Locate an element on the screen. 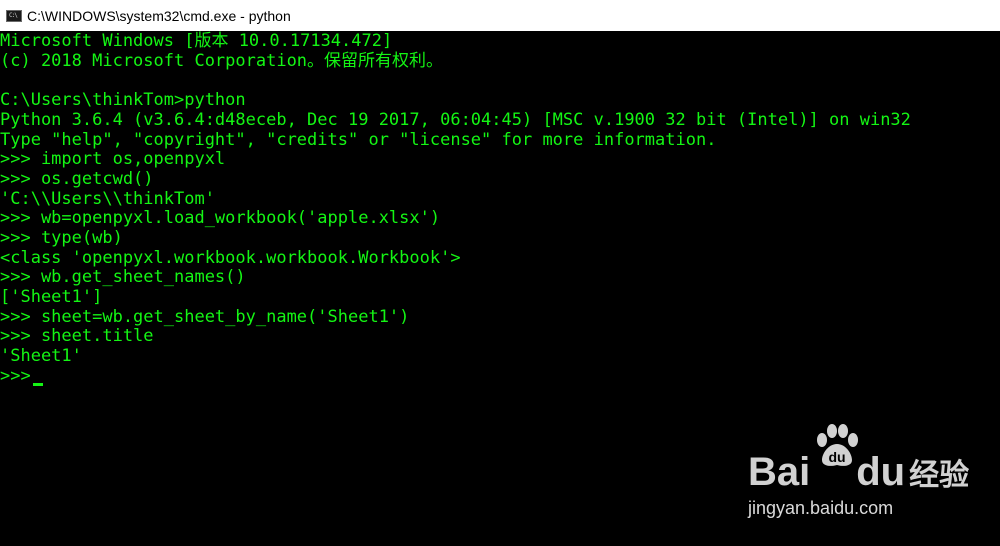 The height and width of the screenshot is (546, 1000). console-line: >>> os.getcwd() is located at coordinates (77, 179).